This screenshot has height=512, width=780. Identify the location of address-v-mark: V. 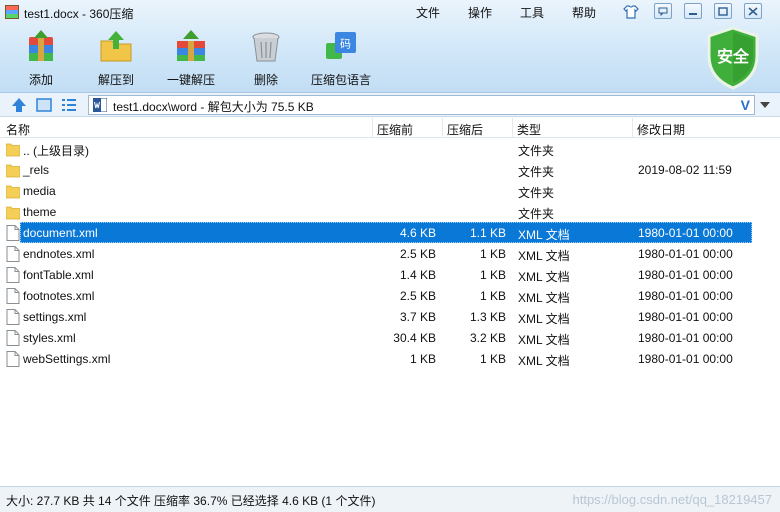
(745, 105).